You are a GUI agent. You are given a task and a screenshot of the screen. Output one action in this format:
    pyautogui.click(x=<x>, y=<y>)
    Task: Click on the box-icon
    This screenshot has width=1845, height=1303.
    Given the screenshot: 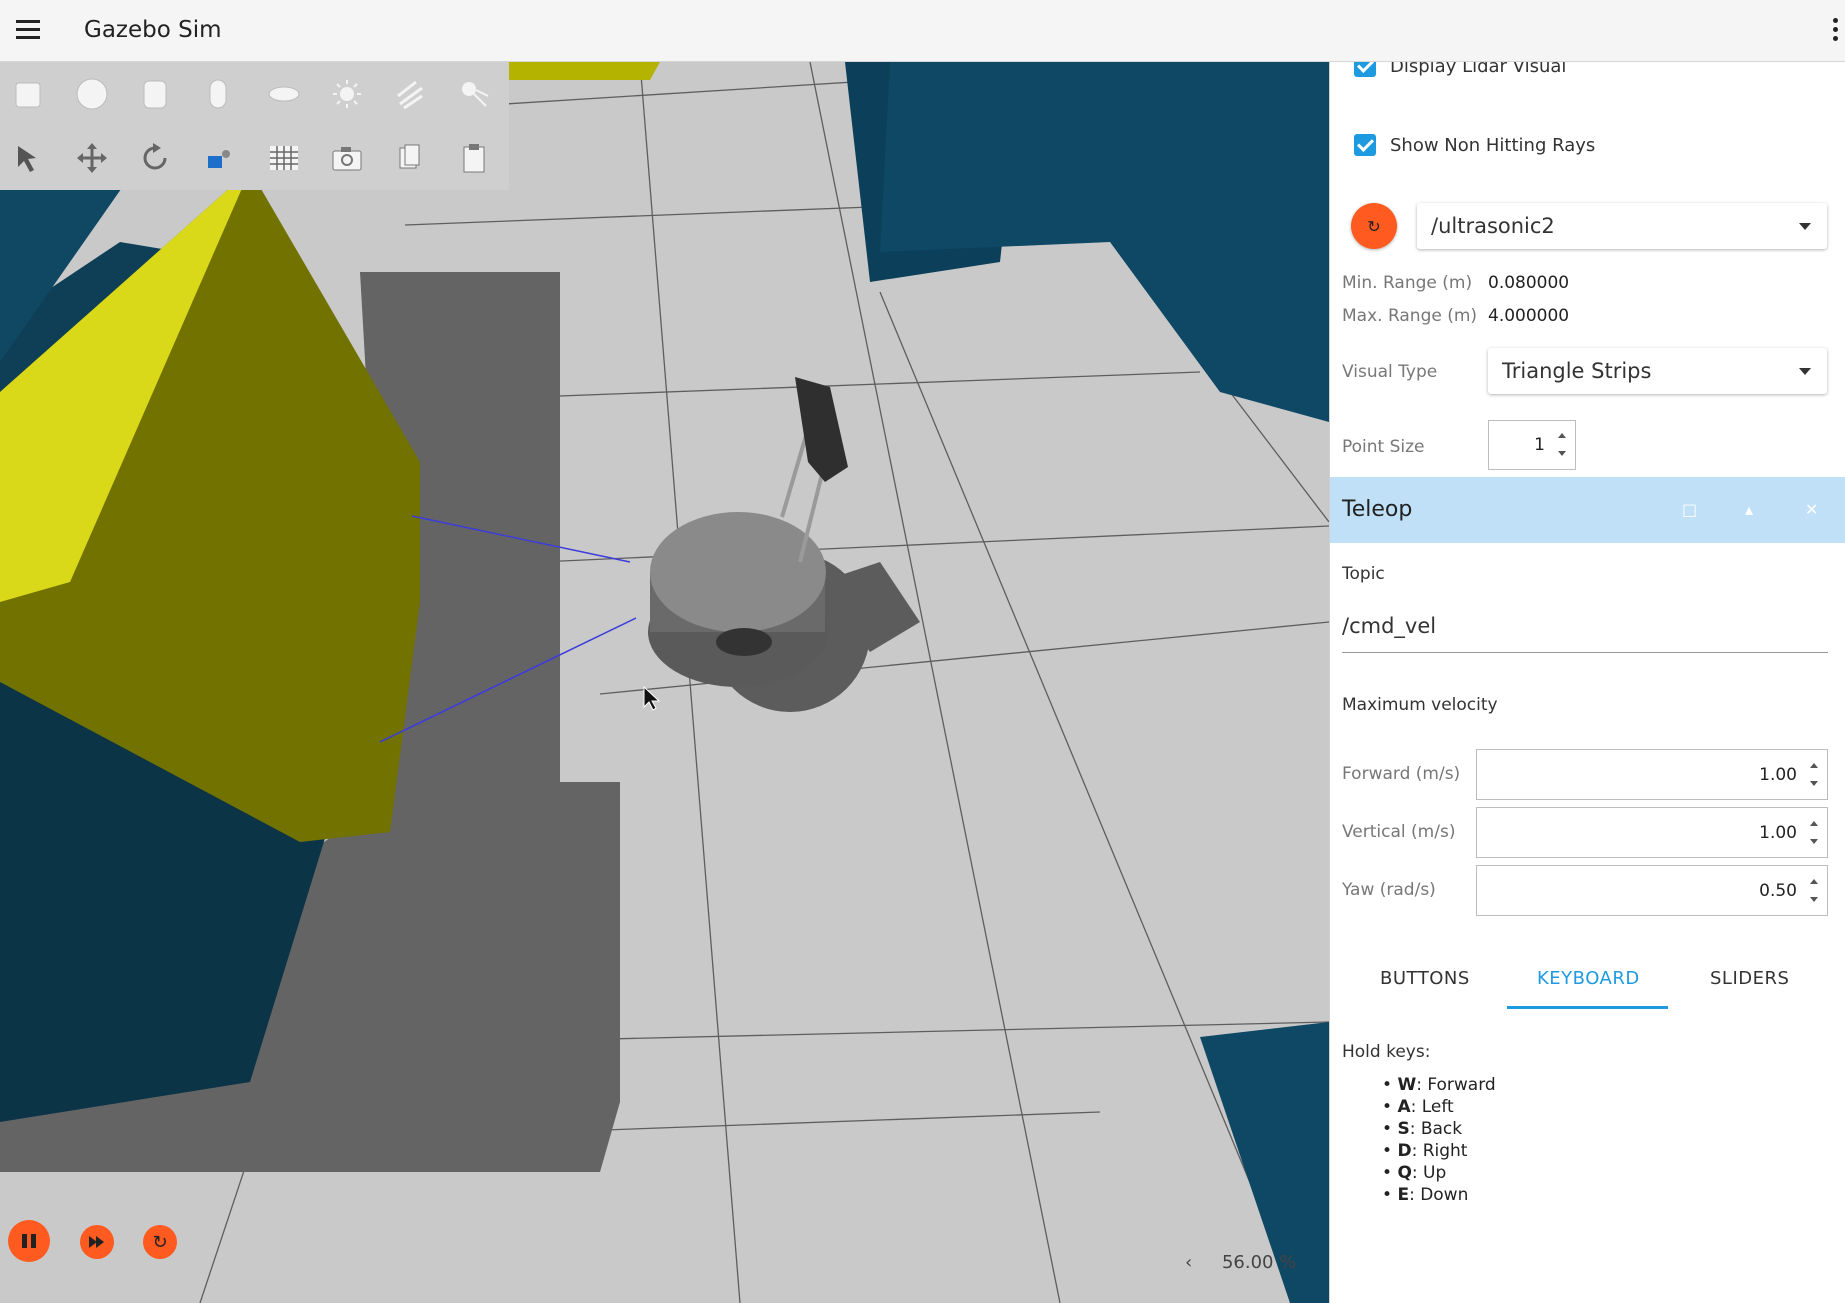 What is the action you would take?
    pyautogui.click(x=28, y=94)
    